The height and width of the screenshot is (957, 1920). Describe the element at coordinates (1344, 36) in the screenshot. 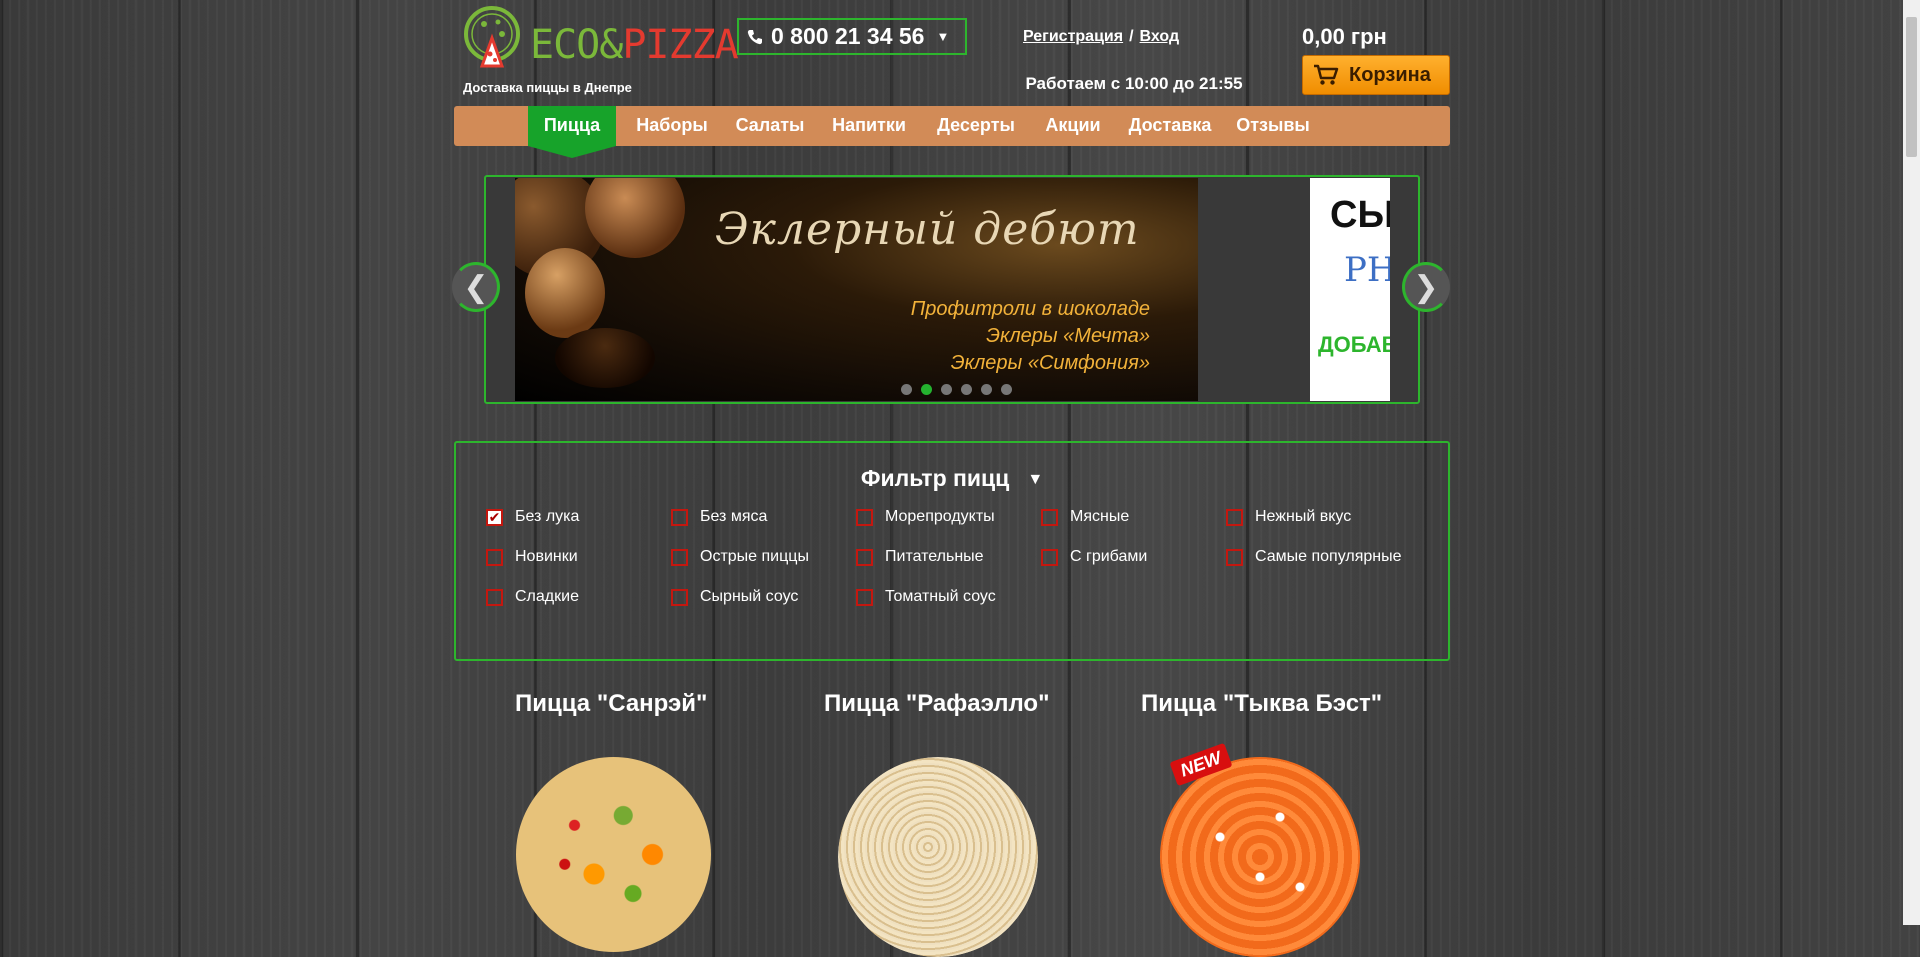

I see `cart-total: 0,00 грн` at that location.